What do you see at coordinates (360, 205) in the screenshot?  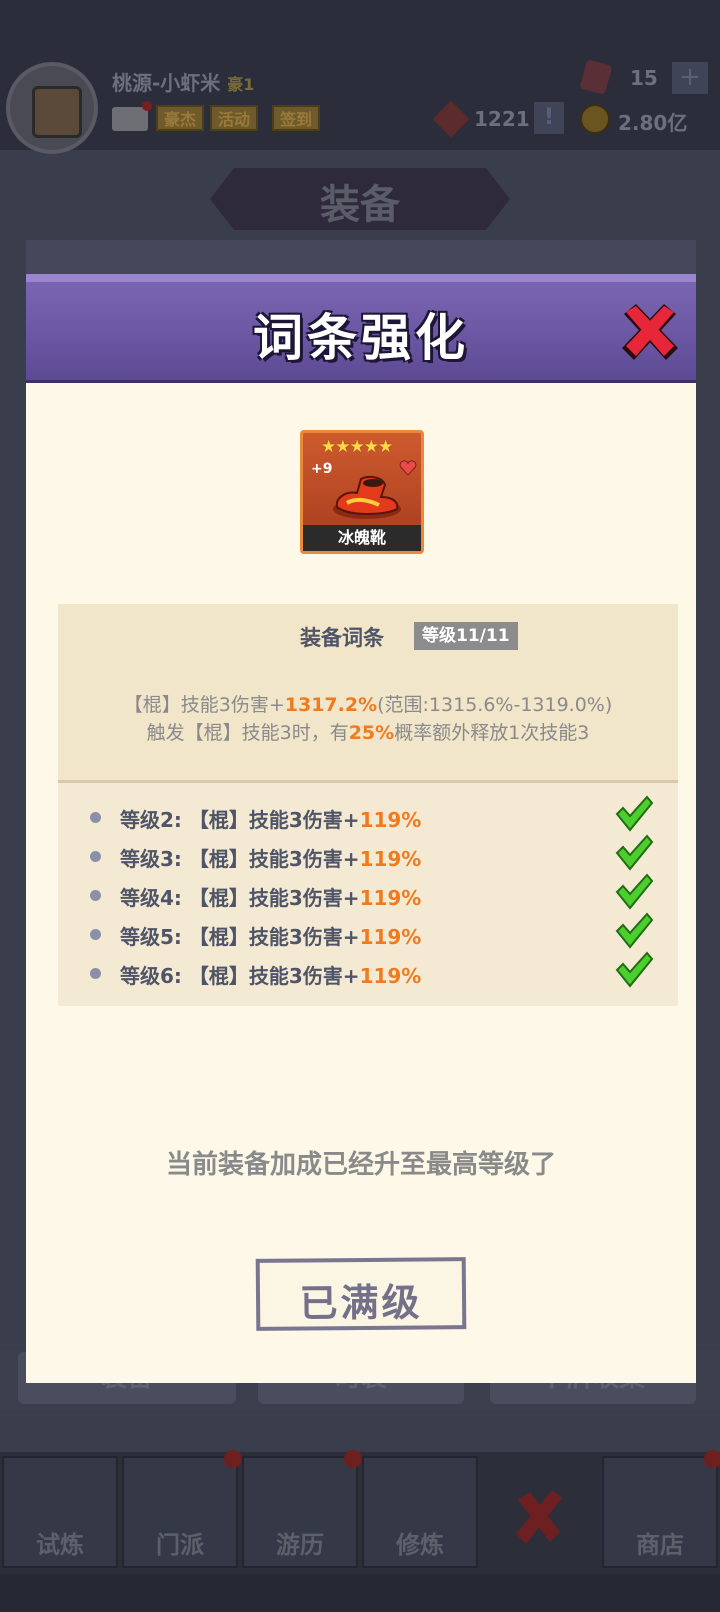 I see `page-title: 装备` at bounding box center [360, 205].